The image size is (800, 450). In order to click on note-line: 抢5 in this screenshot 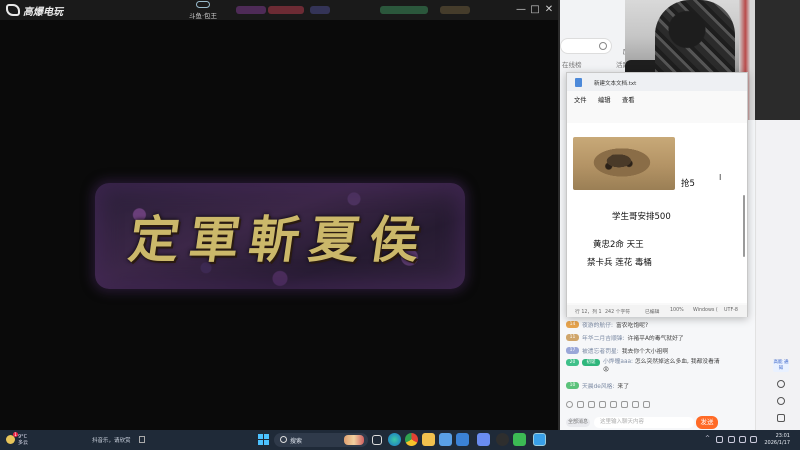, I will do `click(688, 184)`.